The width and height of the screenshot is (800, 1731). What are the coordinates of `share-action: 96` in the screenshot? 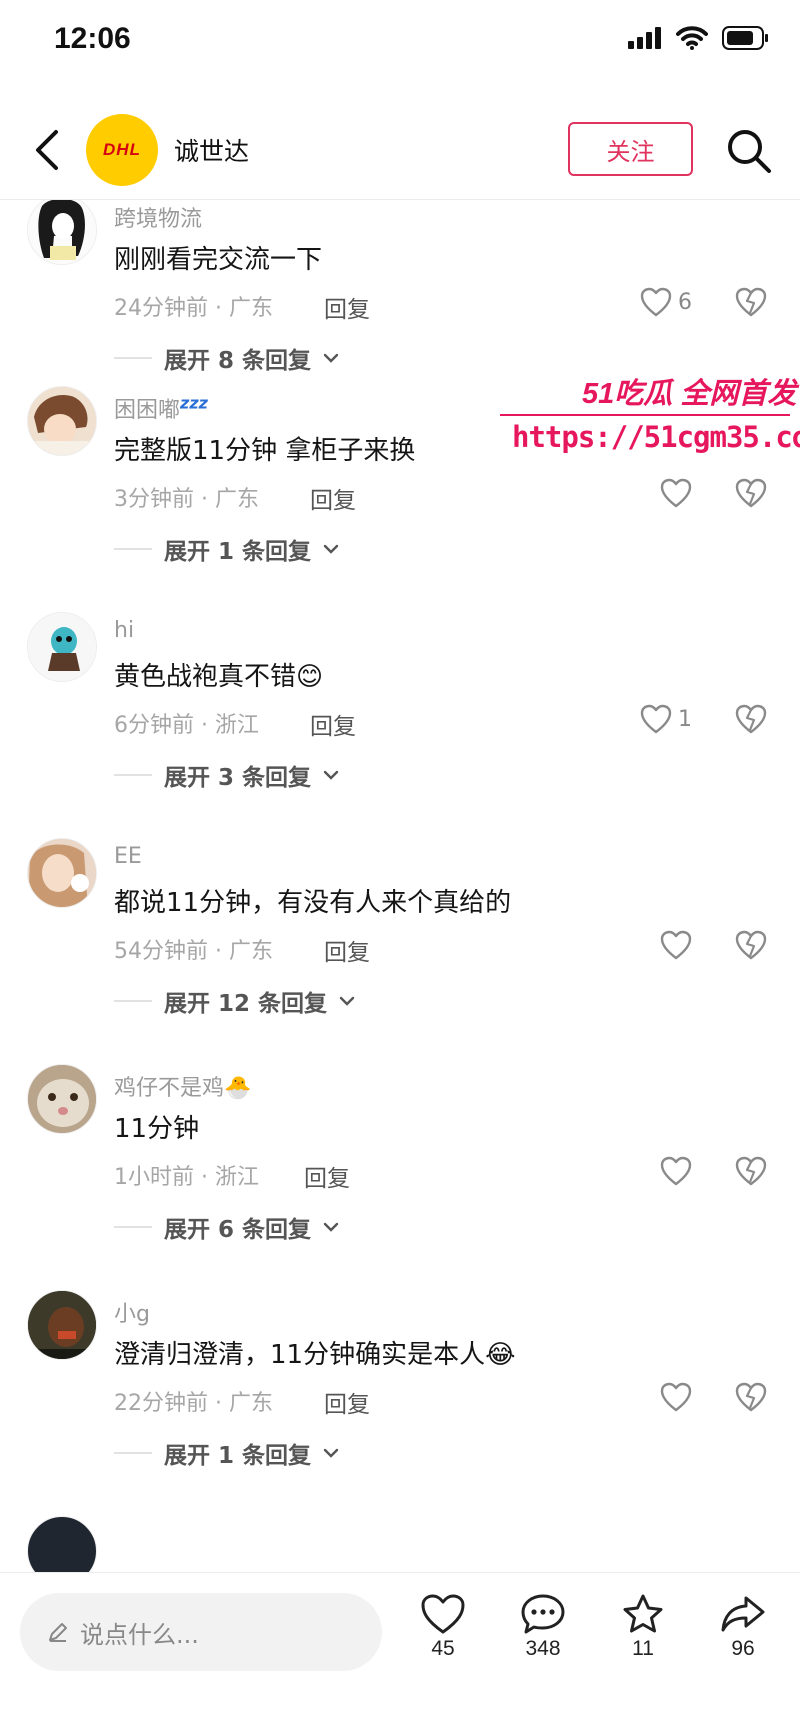 It's located at (743, 1627).